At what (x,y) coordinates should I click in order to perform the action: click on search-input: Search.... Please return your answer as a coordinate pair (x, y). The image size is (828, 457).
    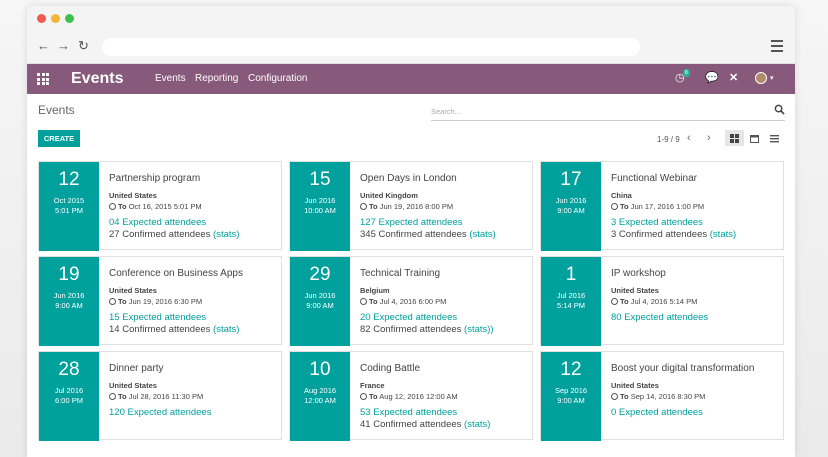
    Looking at the image, I should click on (608, 112).